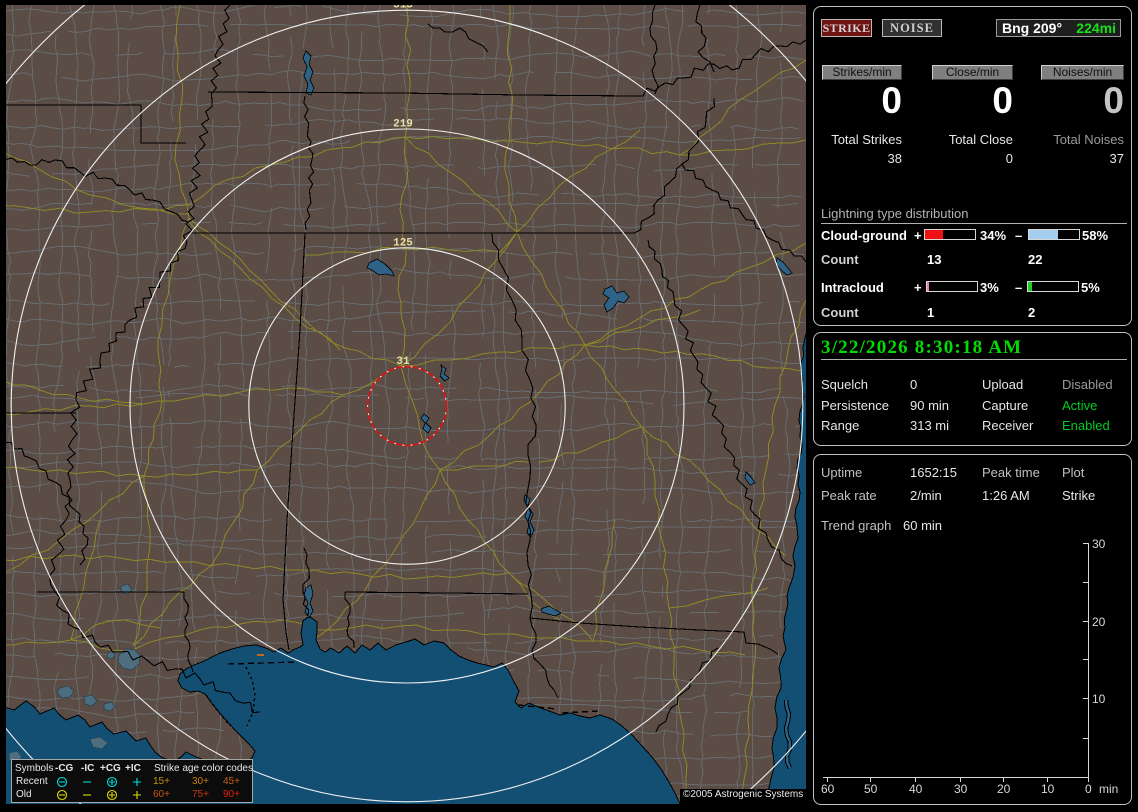 The image size is (1138, 812). What do you see at coordinates (916, 789) in the screenshot?
I see `svg-text: 40` at bounding box center [916, 789].